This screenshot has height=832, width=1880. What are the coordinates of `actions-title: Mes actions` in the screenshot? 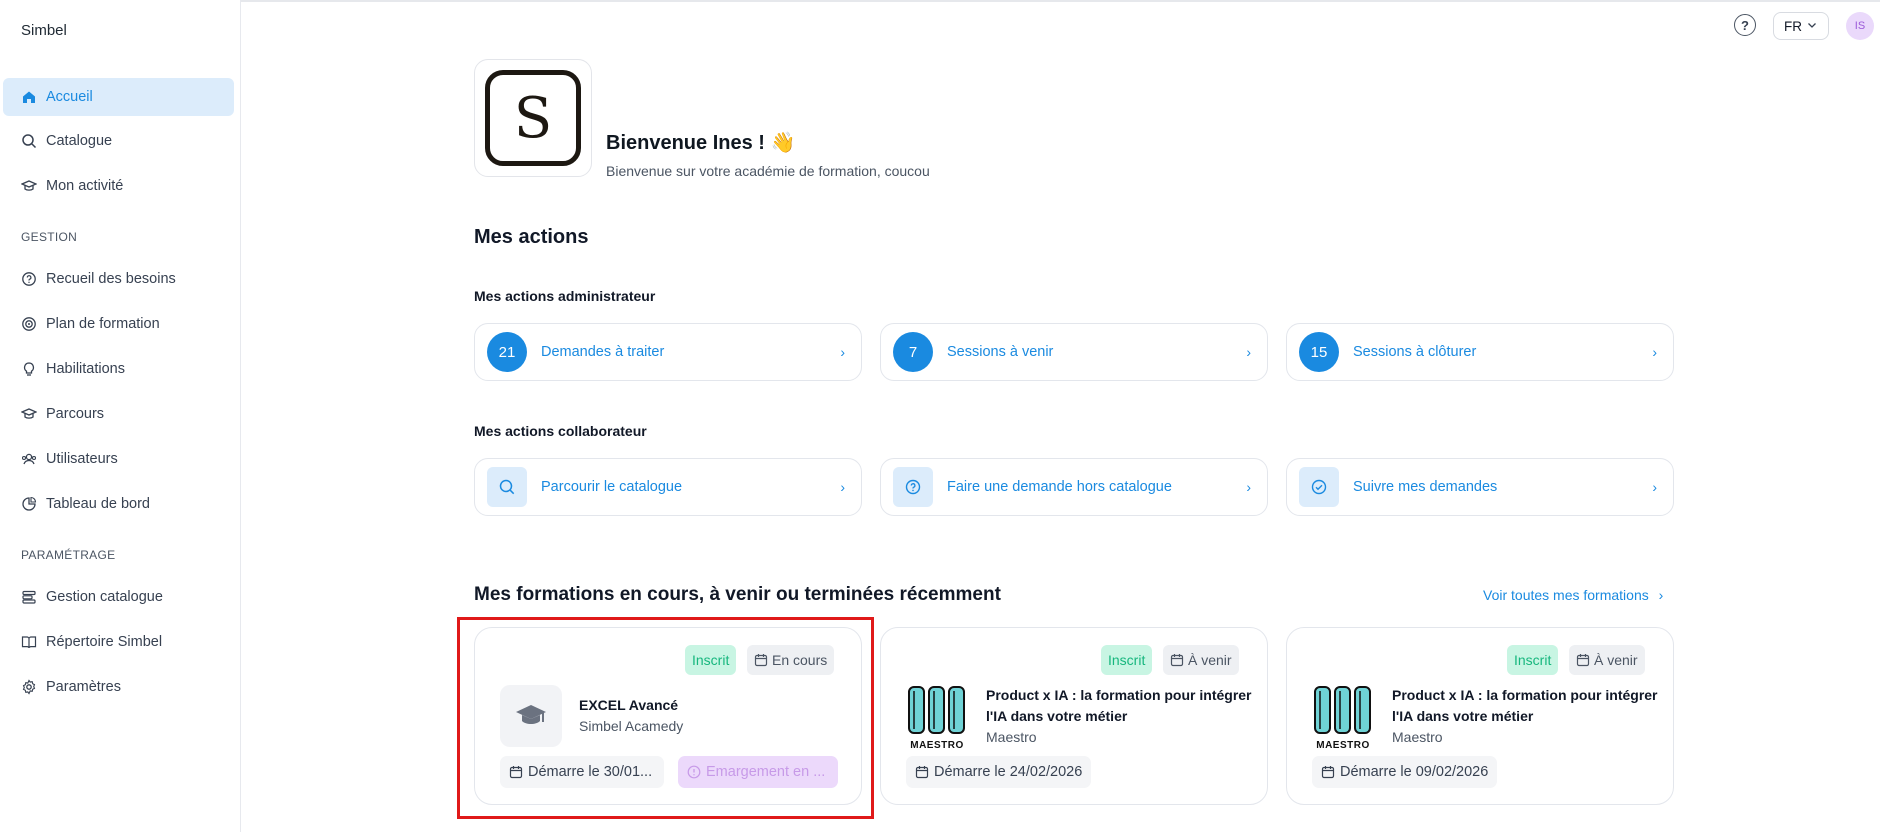 It's located at (531, 237).